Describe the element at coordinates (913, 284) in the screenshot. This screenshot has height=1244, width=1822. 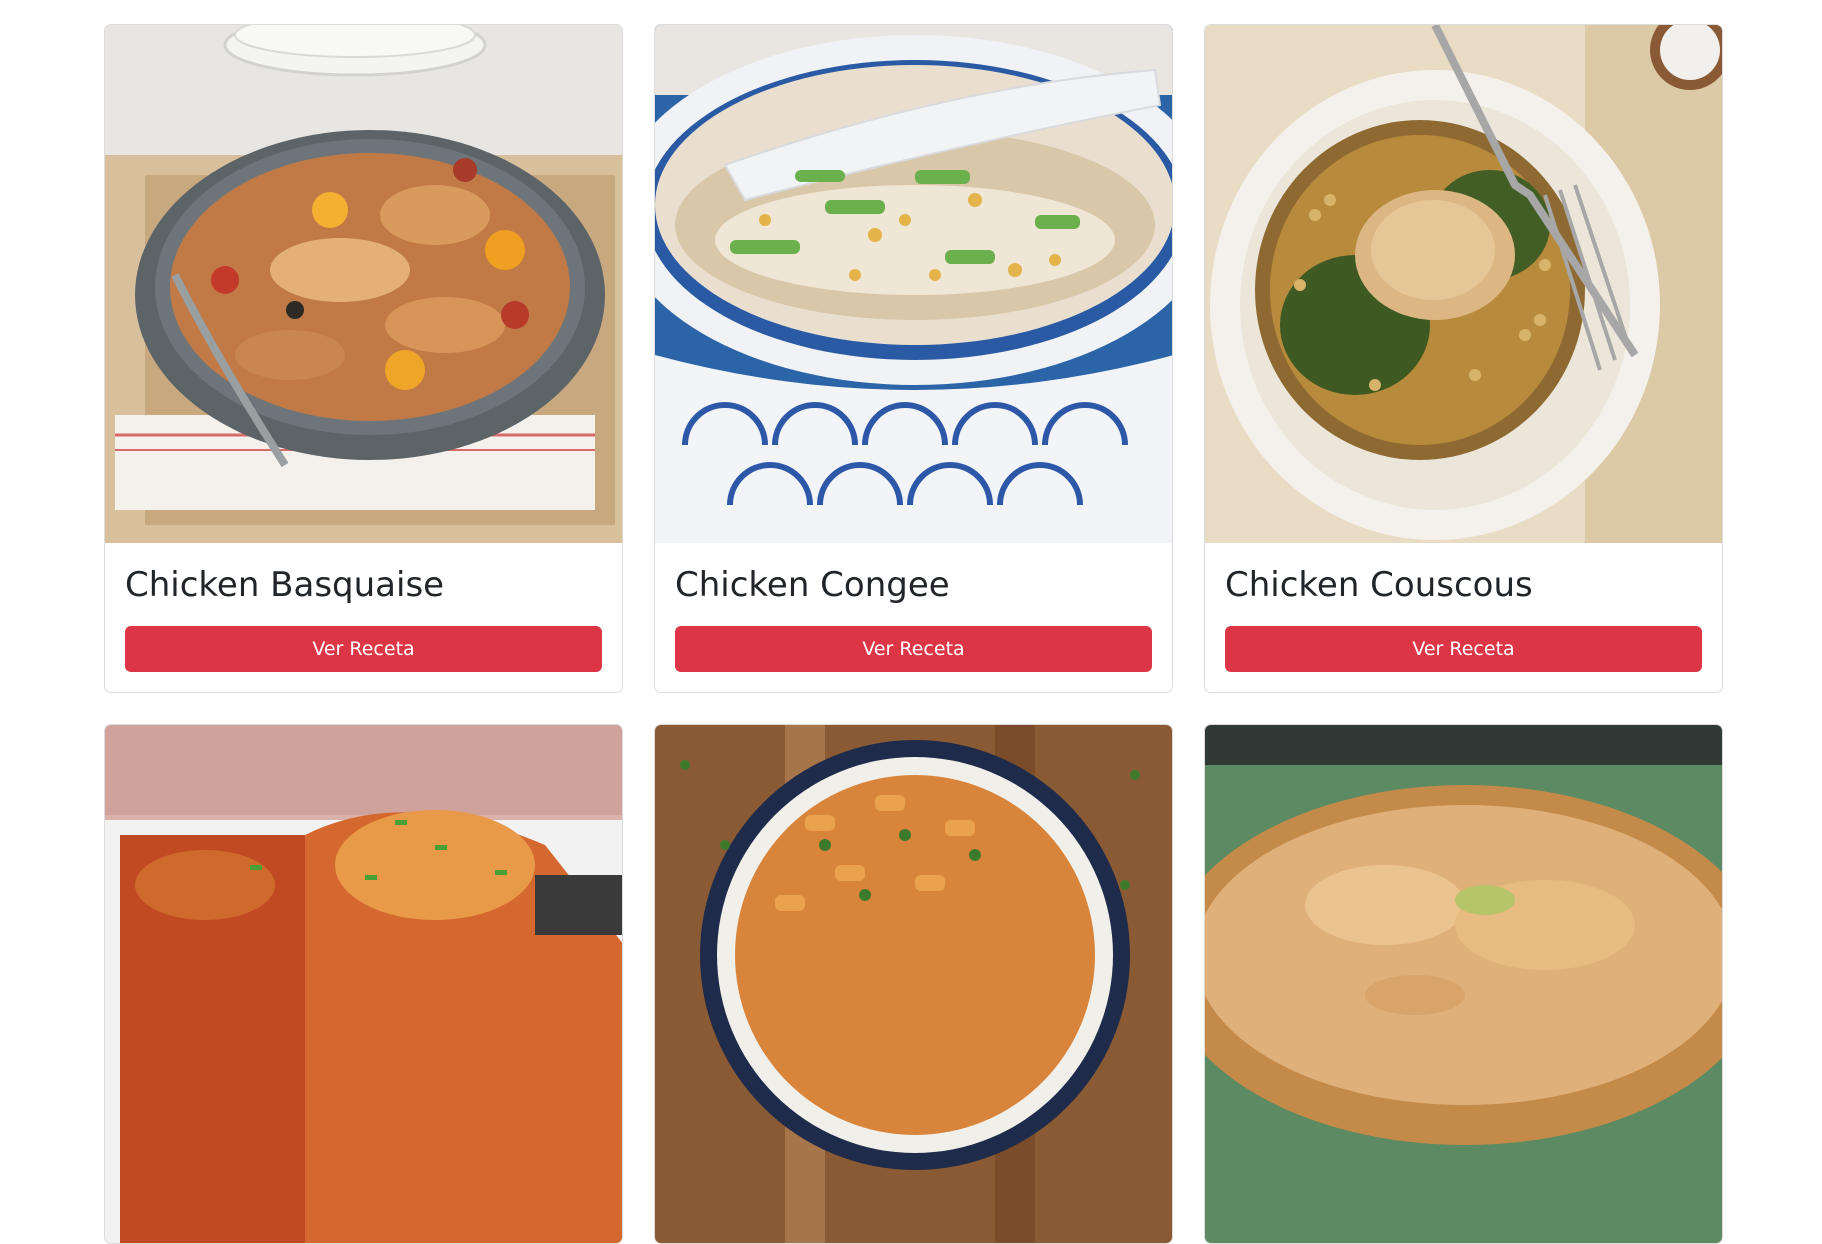
I see `recipe-image-chicken-congee` at that location.